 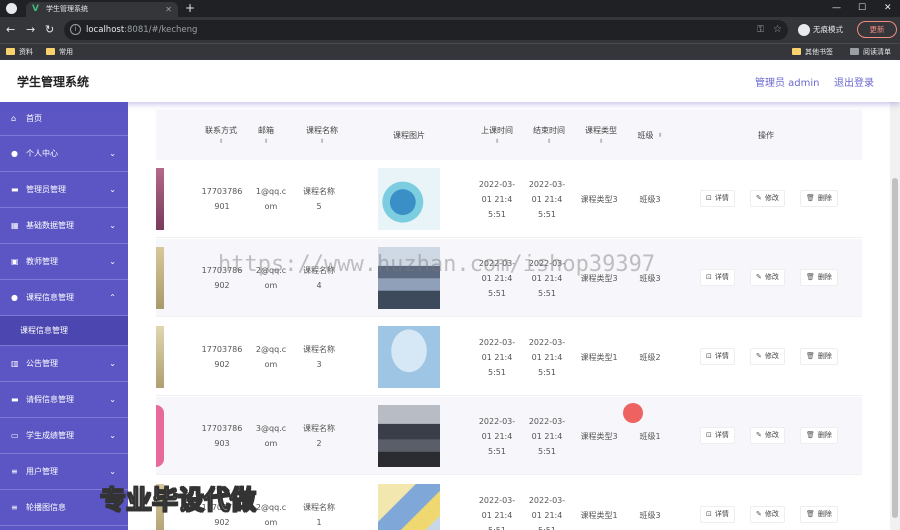 What do you see at coordinates (650, 199) in the screenshot?
I see `cell-class: 班级3` at bounding box center [650, 199].